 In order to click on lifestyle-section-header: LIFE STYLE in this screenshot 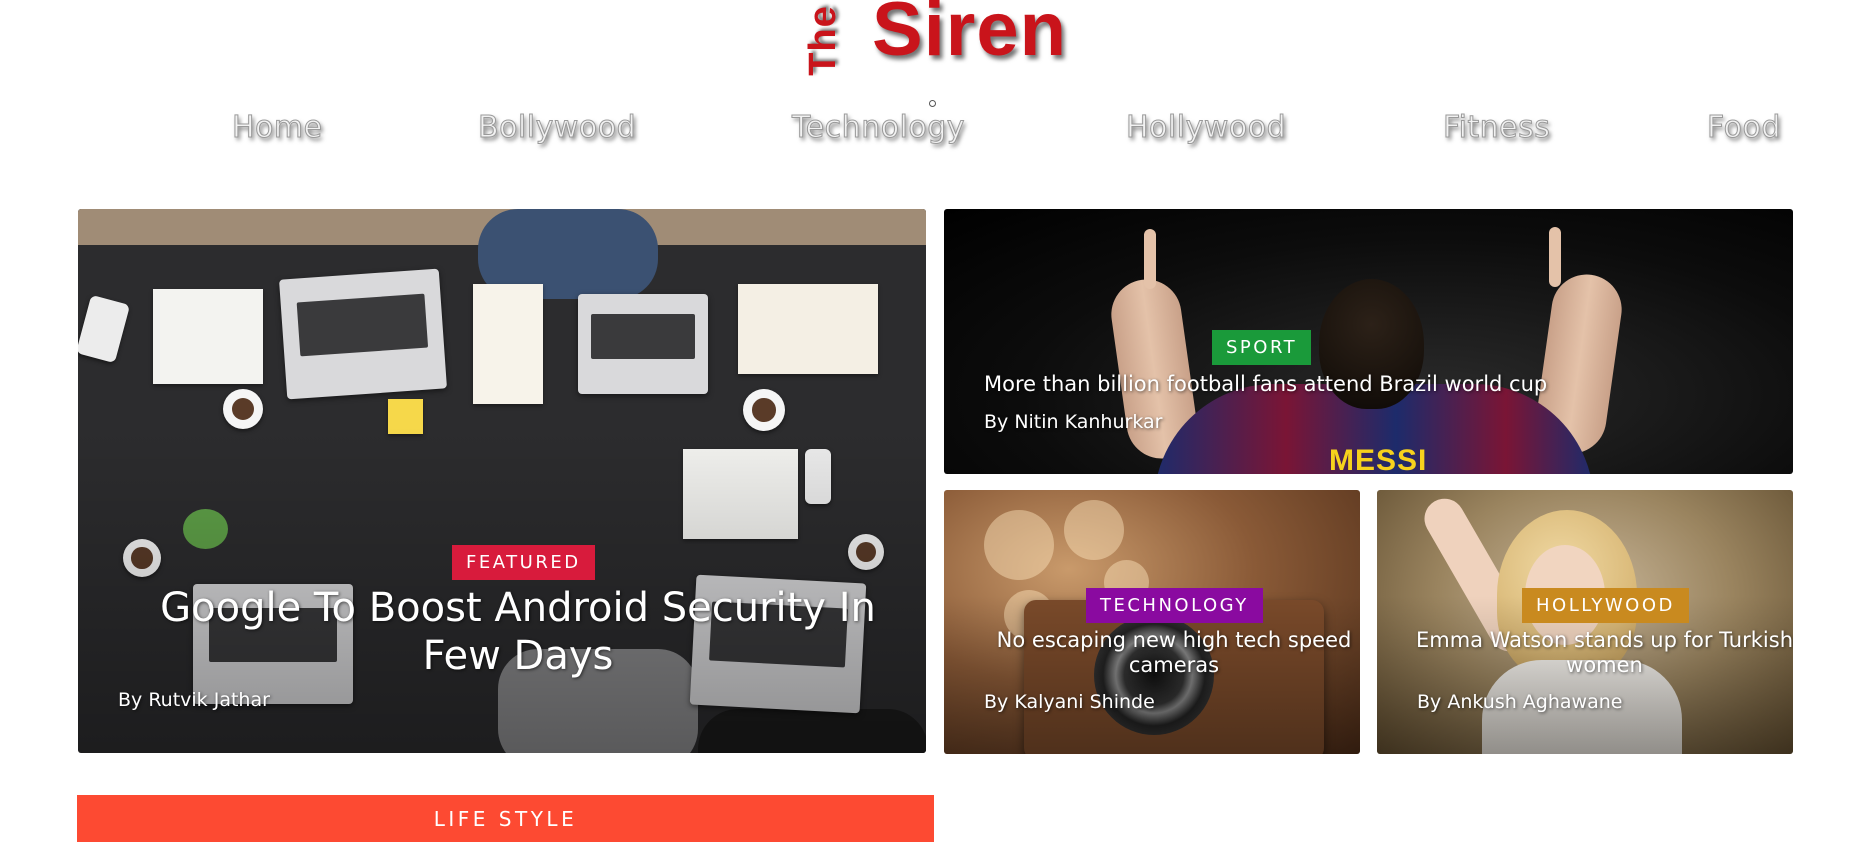, I will do `click(505, 818)`.